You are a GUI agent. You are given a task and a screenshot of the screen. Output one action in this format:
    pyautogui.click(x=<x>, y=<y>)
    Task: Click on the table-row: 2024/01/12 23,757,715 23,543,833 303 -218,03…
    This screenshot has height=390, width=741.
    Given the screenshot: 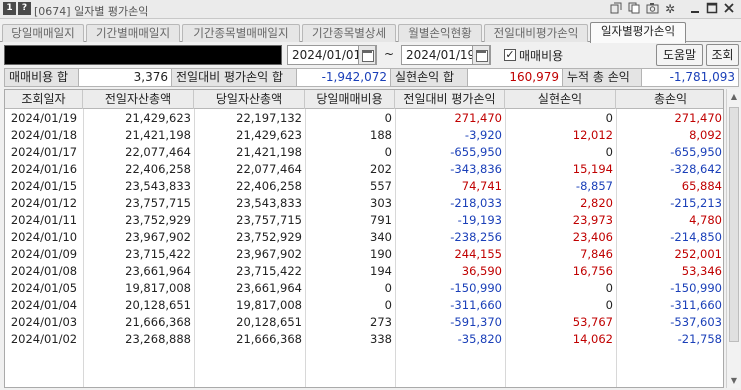 What is the action you would take?
    pyautogui.click(x=364, y=203)
    